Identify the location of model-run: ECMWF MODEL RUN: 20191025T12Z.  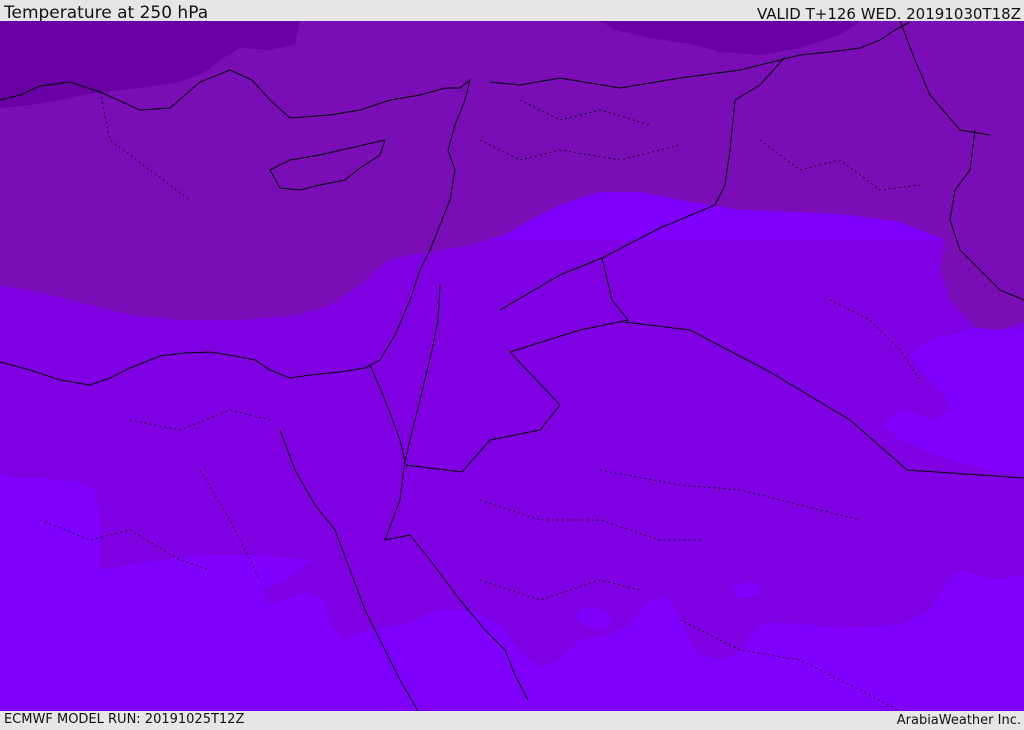
(124, 719).